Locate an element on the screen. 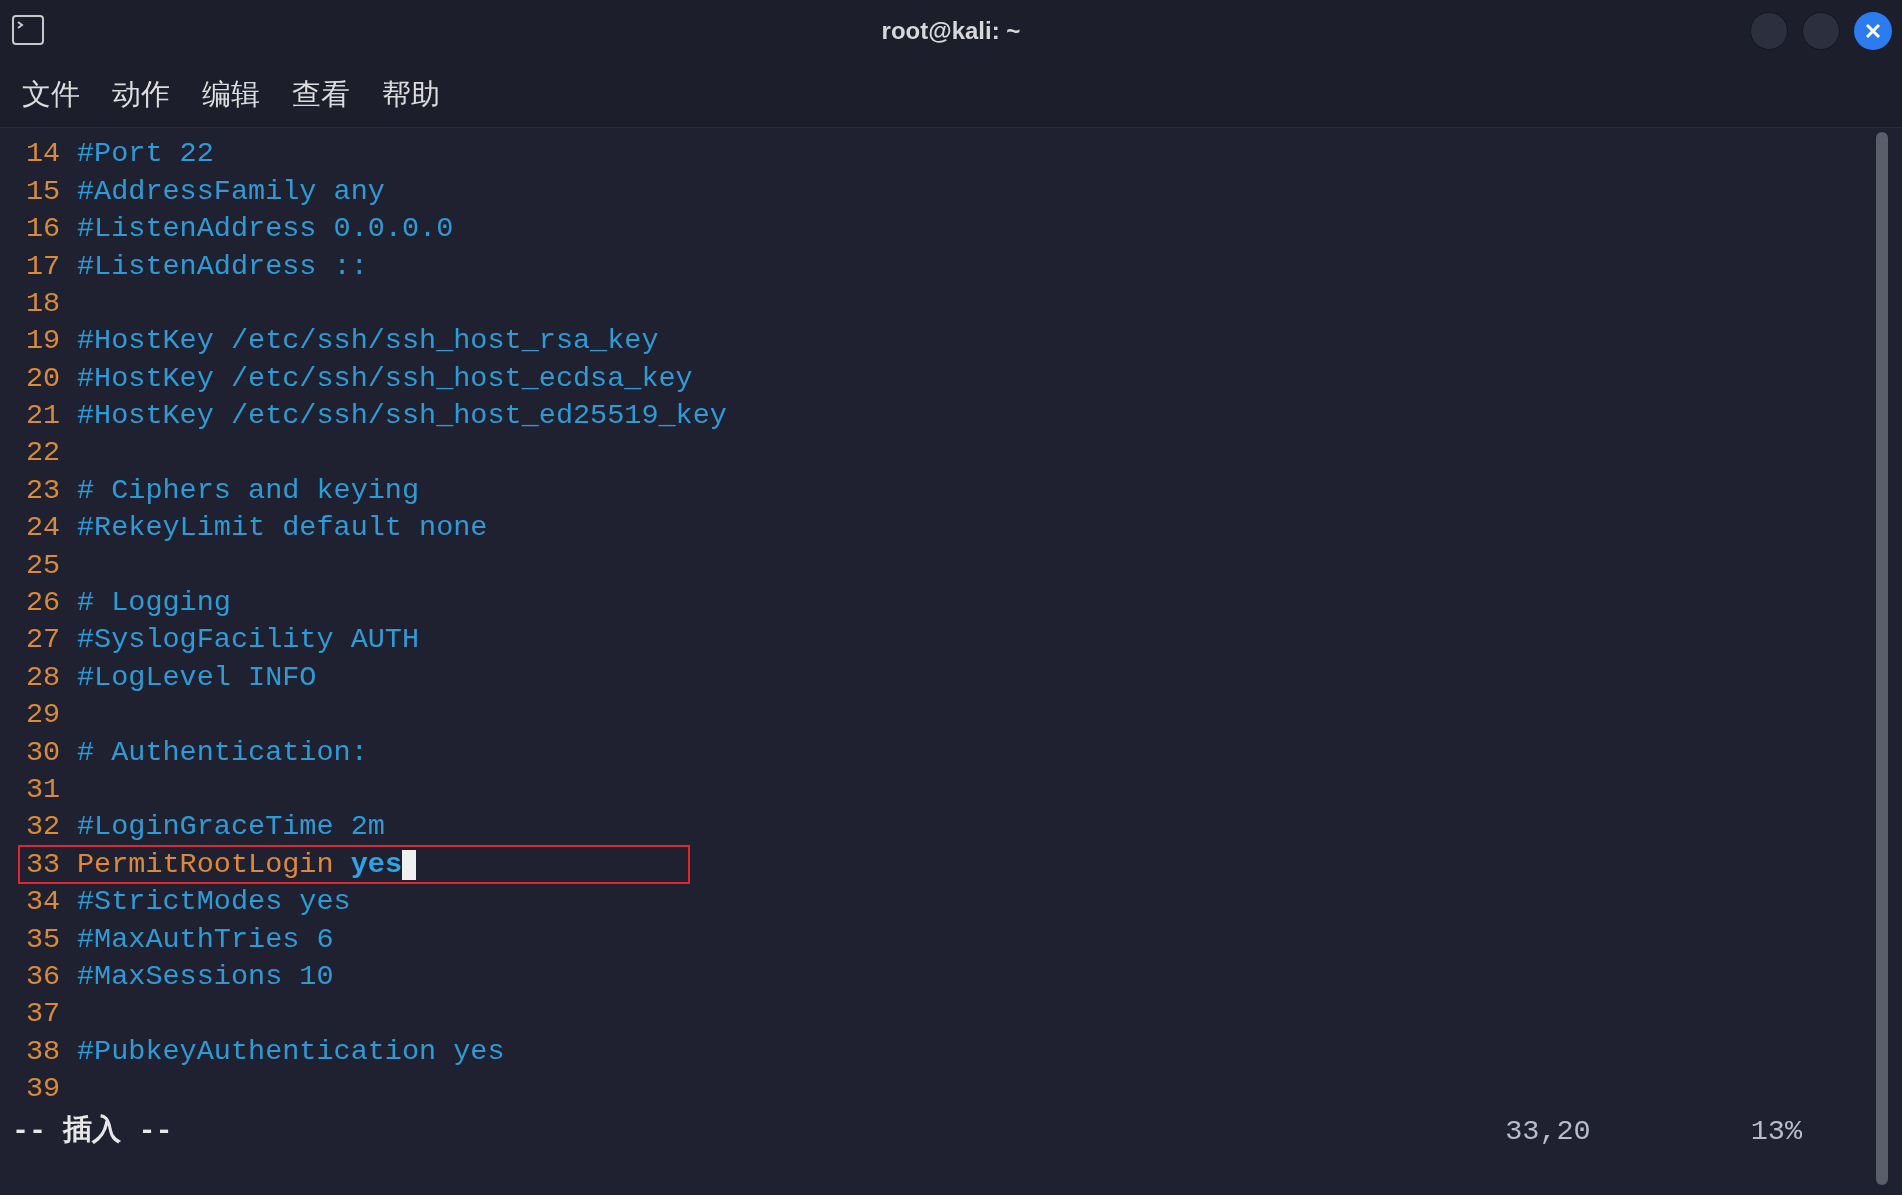 Image resolution: width=1902 pixels, height=1195 pixels. comment-text: #HostKey /etc/ssh/ssh_host_ecdsa_key is located at coordinates (385, 378).